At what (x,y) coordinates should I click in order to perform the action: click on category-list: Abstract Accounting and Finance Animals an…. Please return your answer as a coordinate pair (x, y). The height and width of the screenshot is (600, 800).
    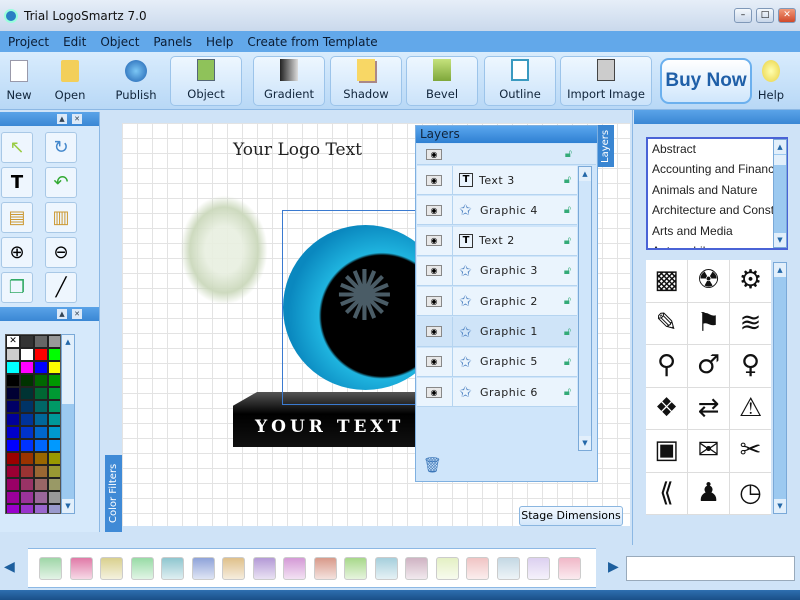
    Looking at the image, I should click on (717, 193).